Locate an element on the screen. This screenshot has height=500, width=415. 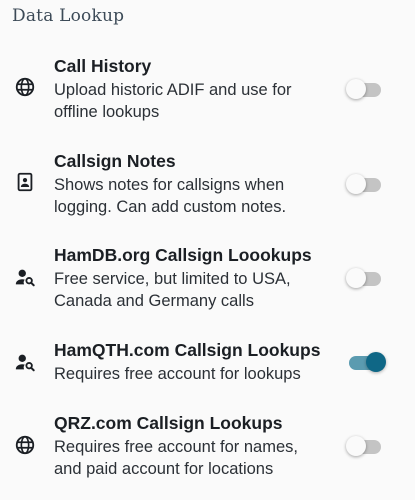
callsign-notes-toggle is located at coordinates (365, 184).